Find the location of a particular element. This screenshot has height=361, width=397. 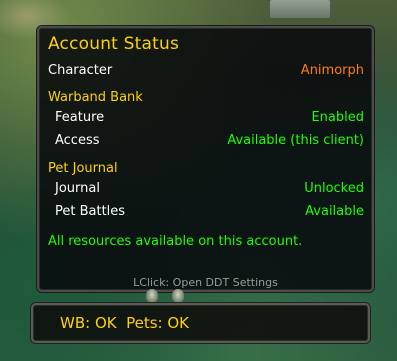

warband-access-row: Access Available (this client) is located at coordinates (205, 141).